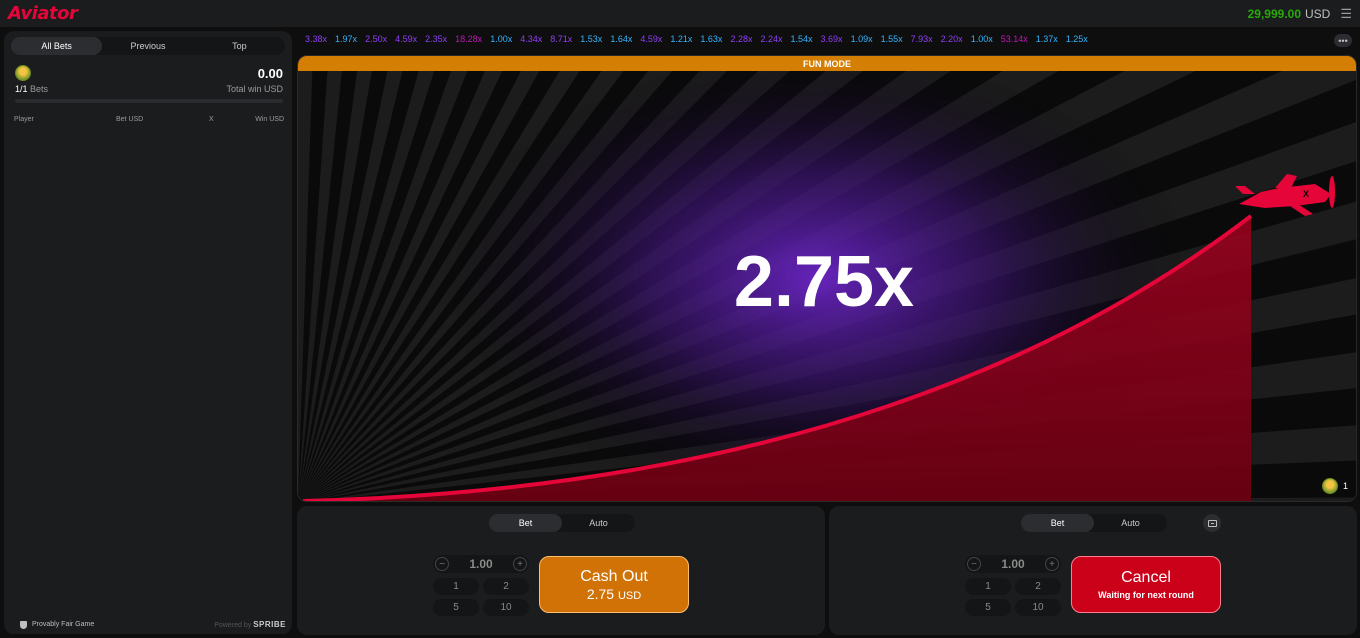 This screenshot has width=1360, height=638. Describe the element at coordinates (436, 41) in the screenshot. I see `history-multiplier: 2.35x` at that location.